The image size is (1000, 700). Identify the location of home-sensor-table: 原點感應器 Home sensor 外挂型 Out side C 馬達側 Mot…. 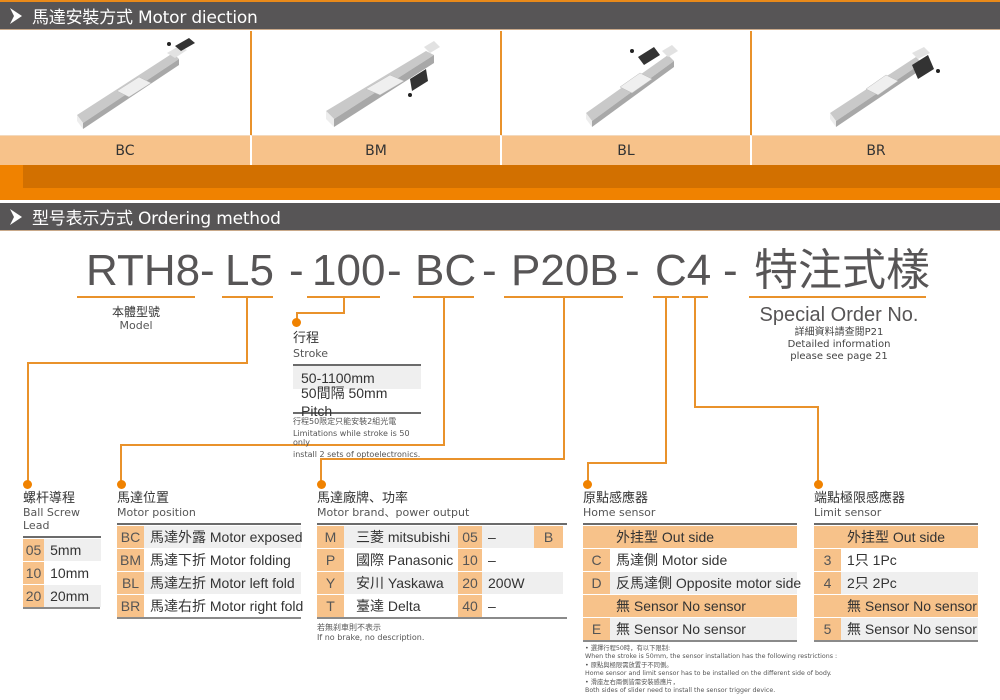
(692, 561).